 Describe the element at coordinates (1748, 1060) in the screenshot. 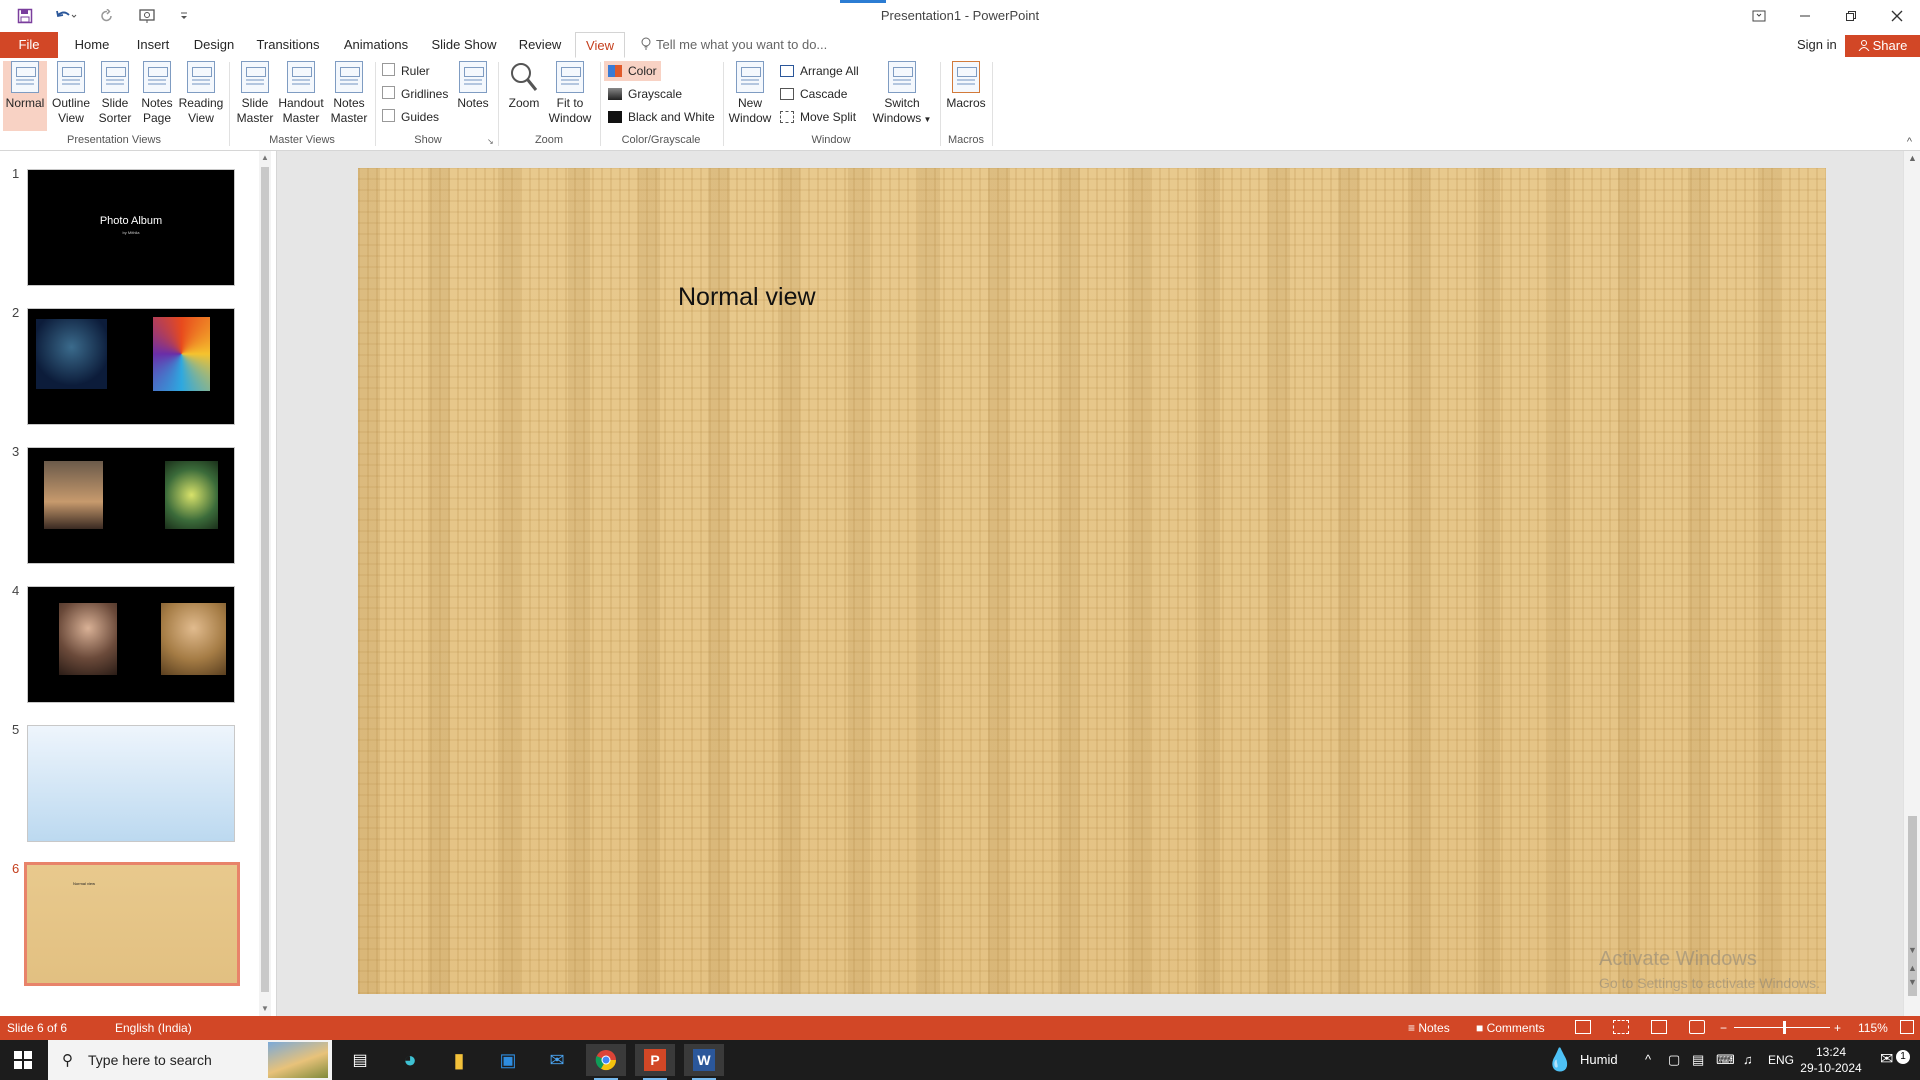

I see `volume-icon: ♫` at that location.